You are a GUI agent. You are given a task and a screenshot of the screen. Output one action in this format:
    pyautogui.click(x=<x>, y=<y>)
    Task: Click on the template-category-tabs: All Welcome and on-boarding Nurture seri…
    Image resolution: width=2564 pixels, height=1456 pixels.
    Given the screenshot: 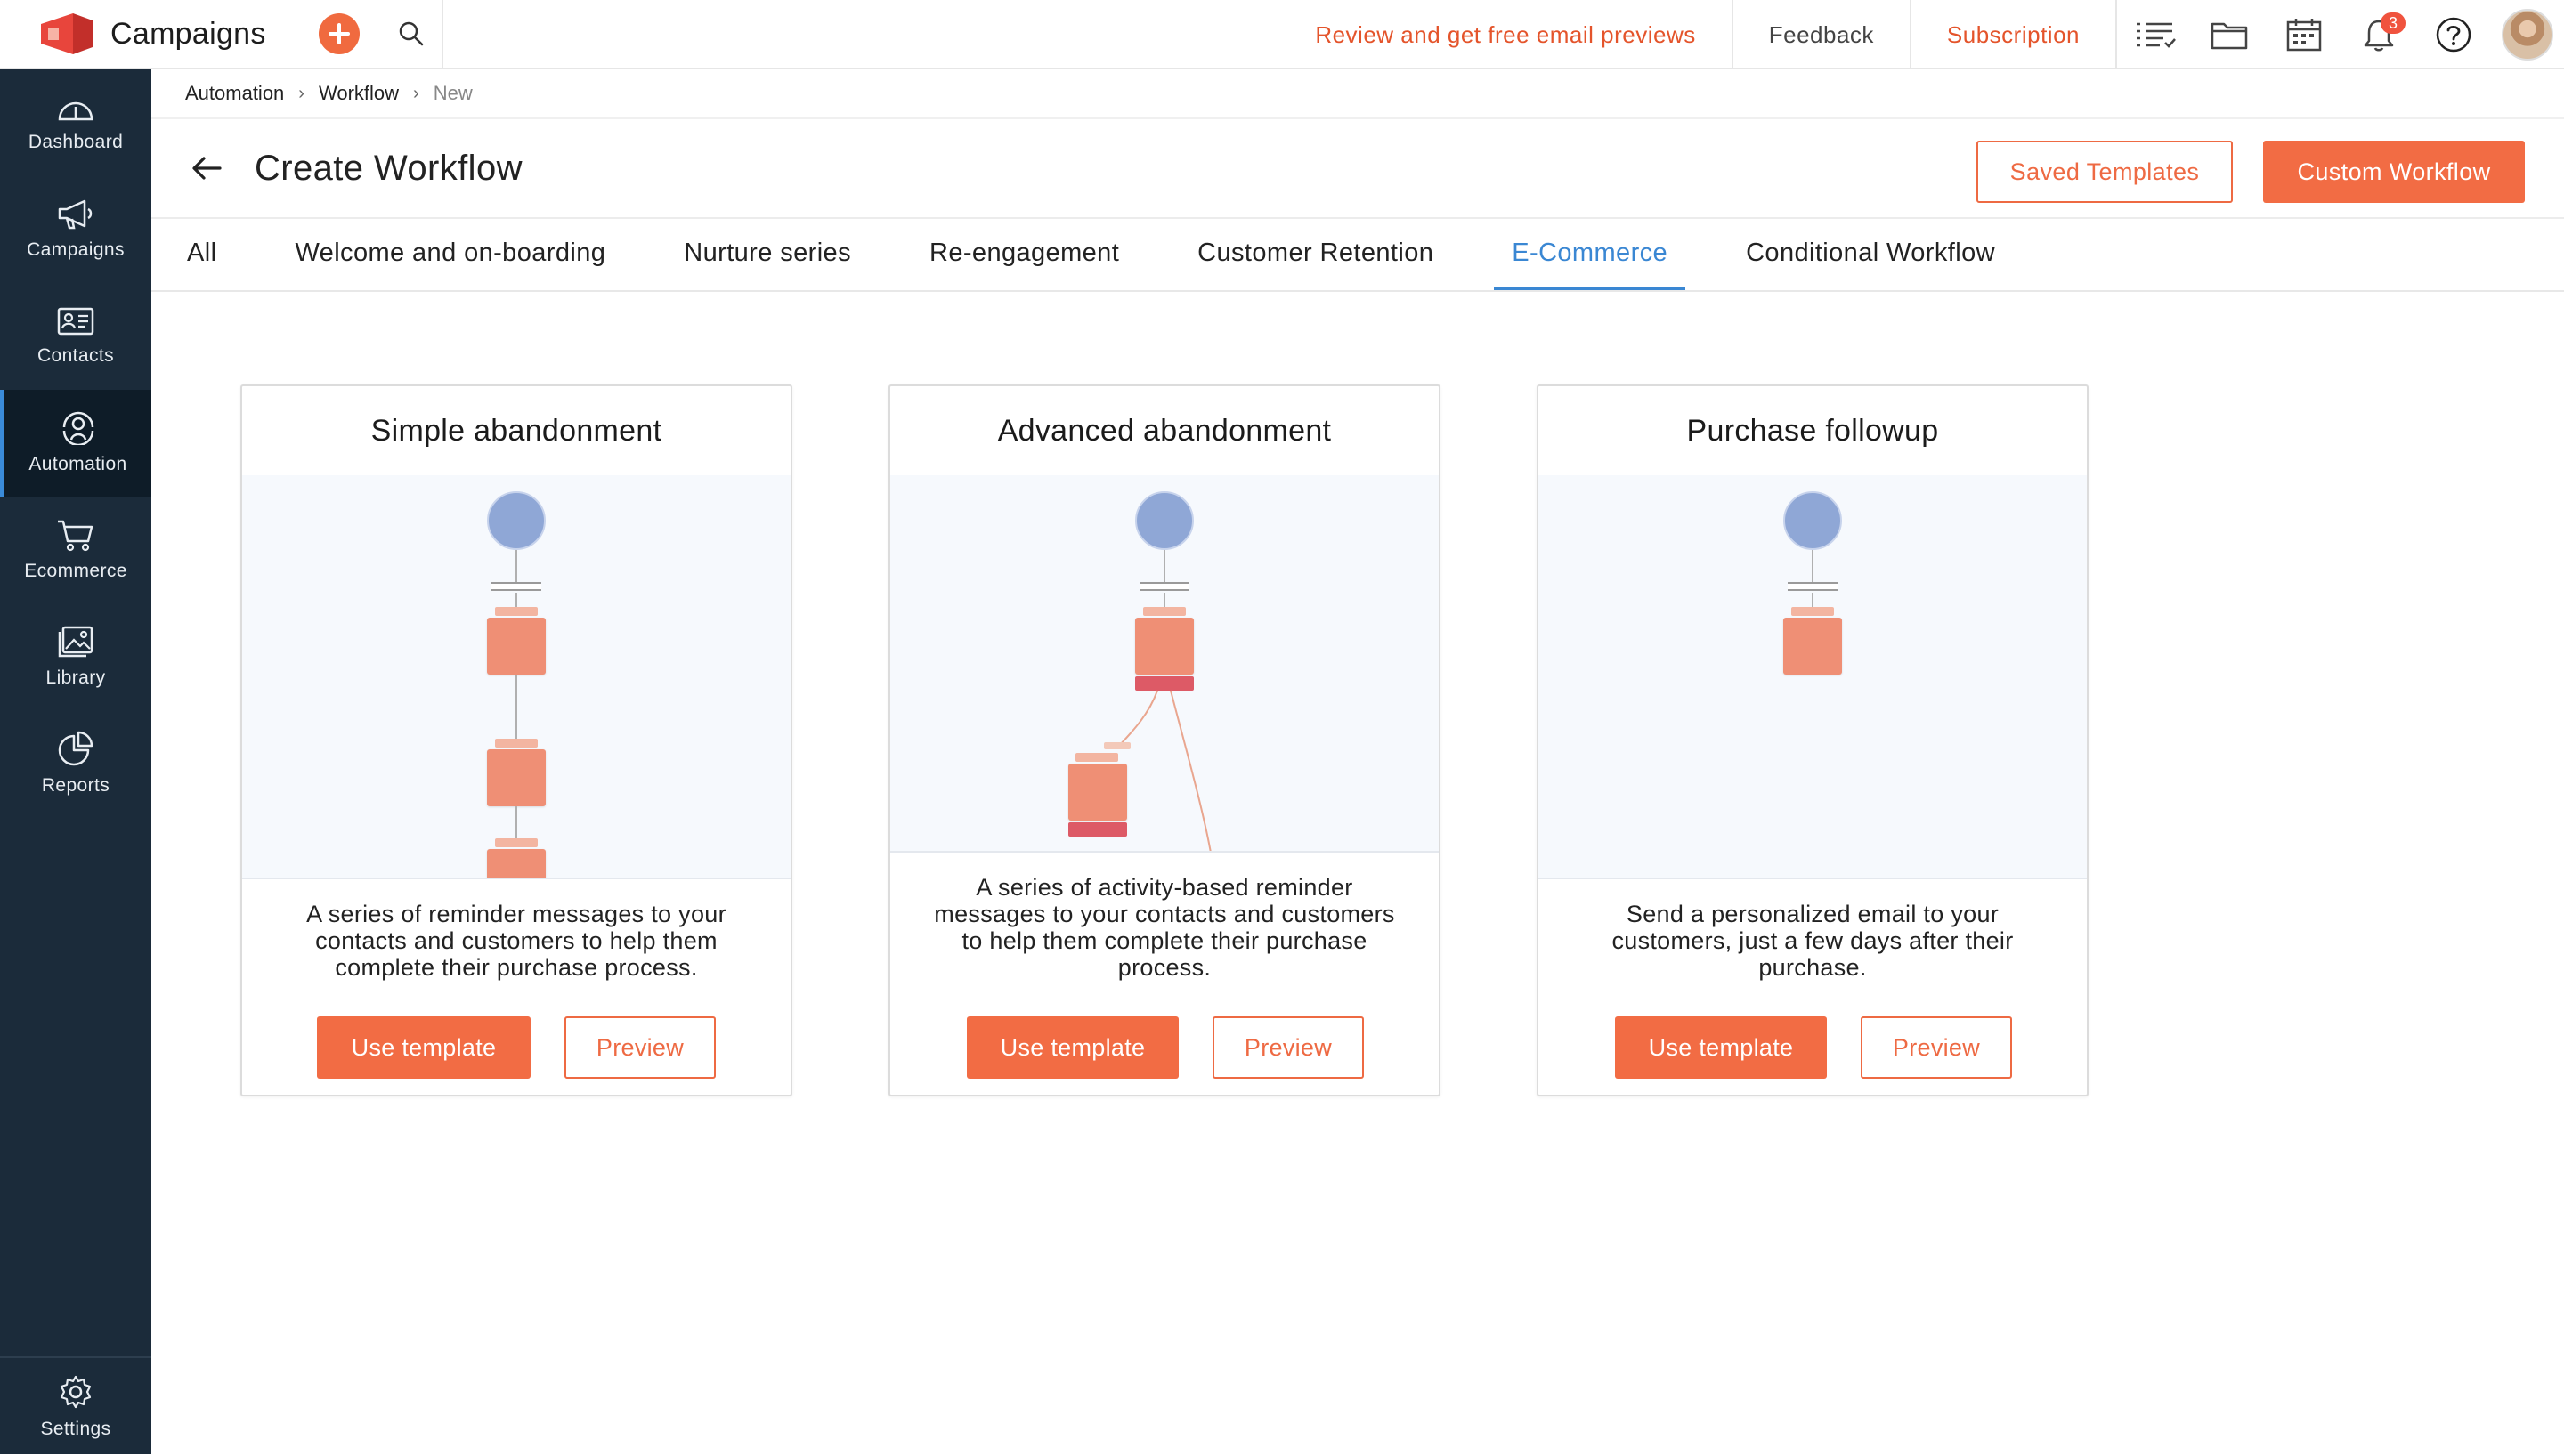 What is the action you would take?
    pyautogui.click(x=1357, y=255)
    